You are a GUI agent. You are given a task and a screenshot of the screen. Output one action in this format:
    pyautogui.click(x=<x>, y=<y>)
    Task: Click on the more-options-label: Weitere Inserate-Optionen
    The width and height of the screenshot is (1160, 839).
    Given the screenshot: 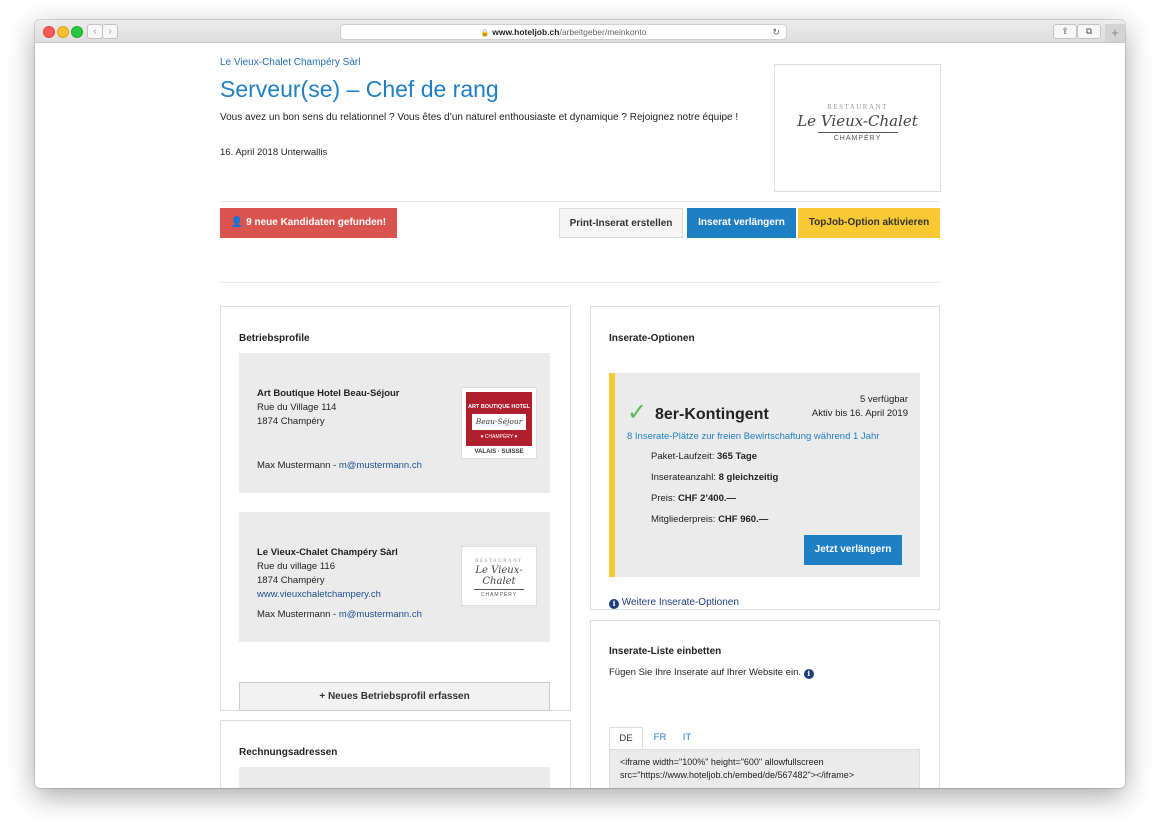 What is the action you would take?
    pyautogui.click(x=680, y=602)
    